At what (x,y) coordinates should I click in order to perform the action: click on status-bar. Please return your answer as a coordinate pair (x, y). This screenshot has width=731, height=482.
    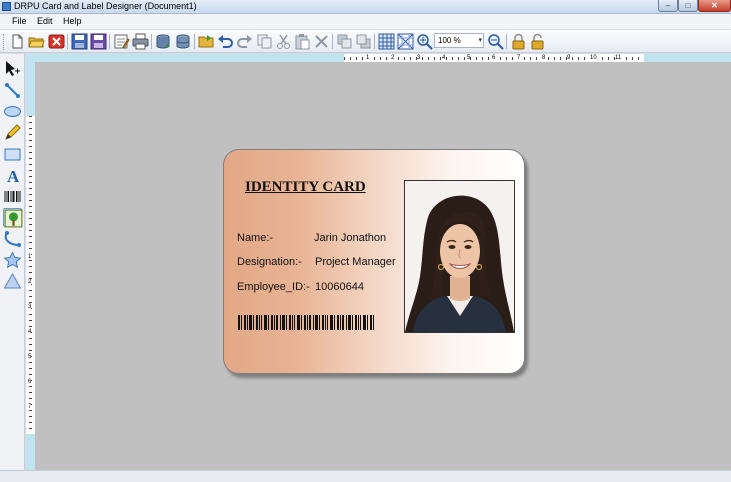
    Looking at the image, I should click on (365, 476).